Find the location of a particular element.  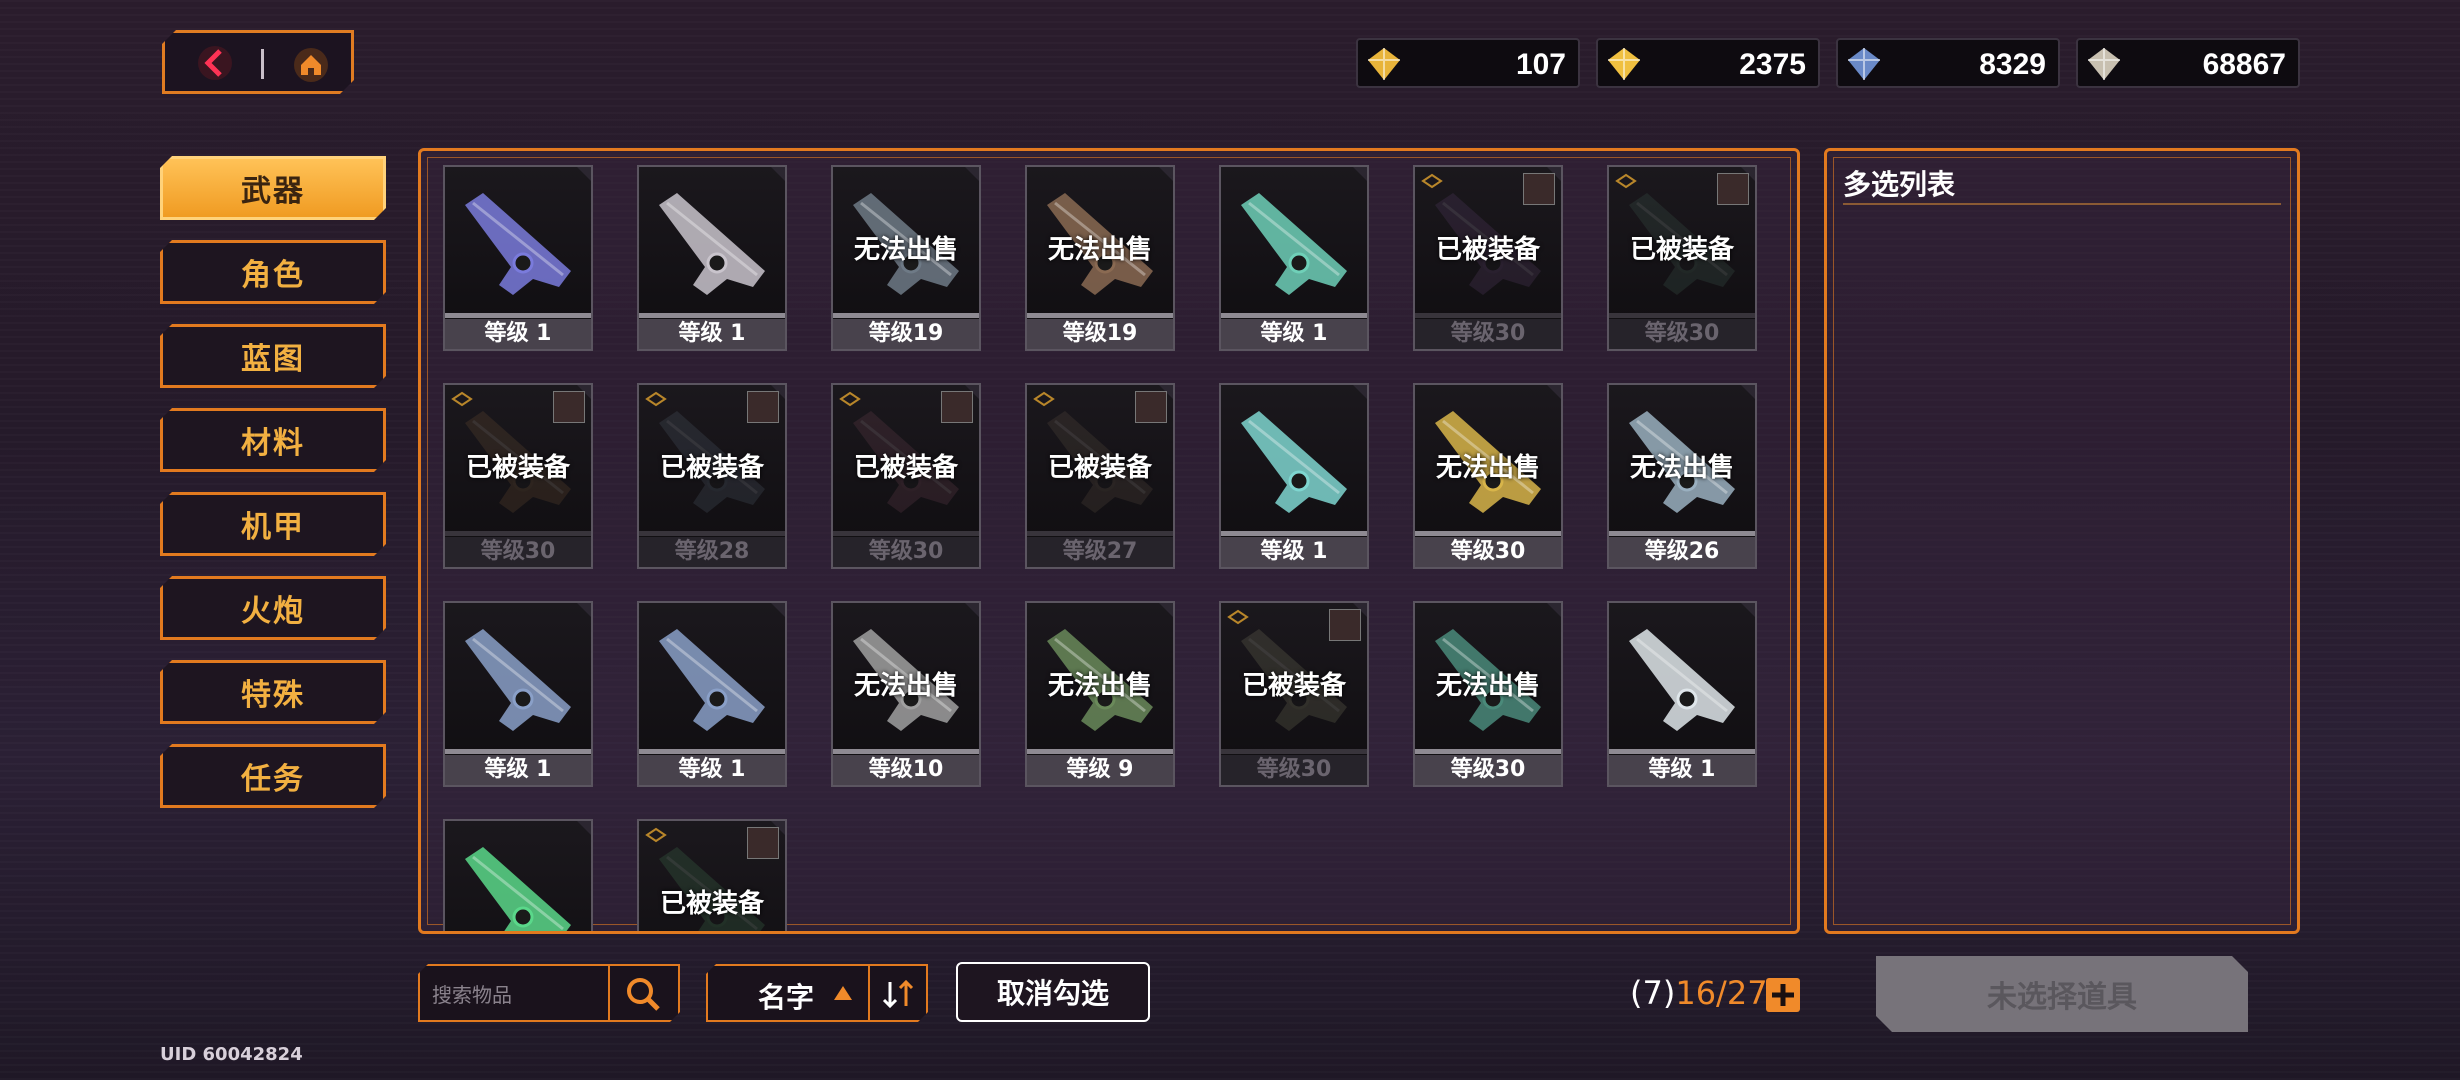

multi-select-panel-frame is located at coordinates (2062, 541).